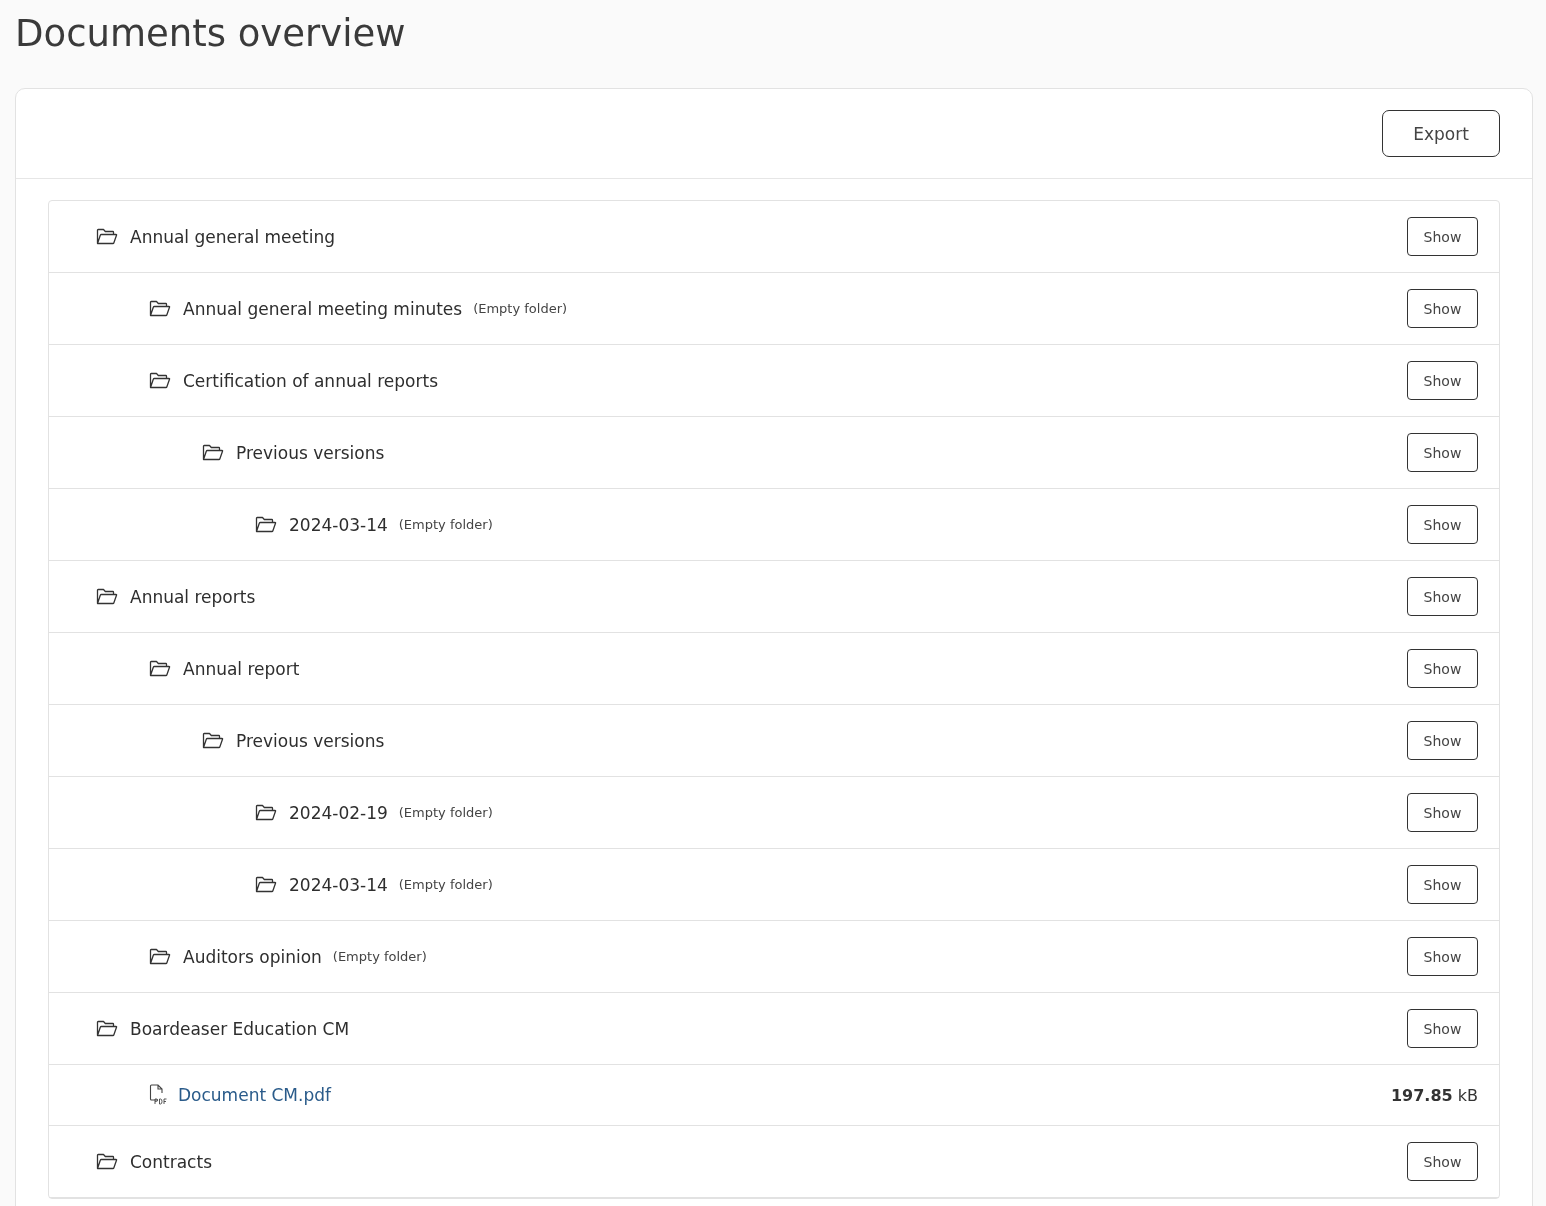 The width and height of the screenshot is (1546, 1206). What do you see at coordinates (171, 1161) in the screenshot?
I see `folder-name: Contracts` at bounding box center [171, 1161].